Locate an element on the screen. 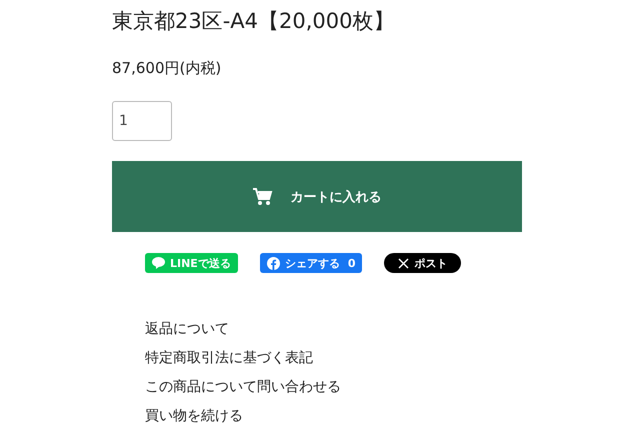  facebook-share-button: シェアする 0 is located at coordinates (311, 263).